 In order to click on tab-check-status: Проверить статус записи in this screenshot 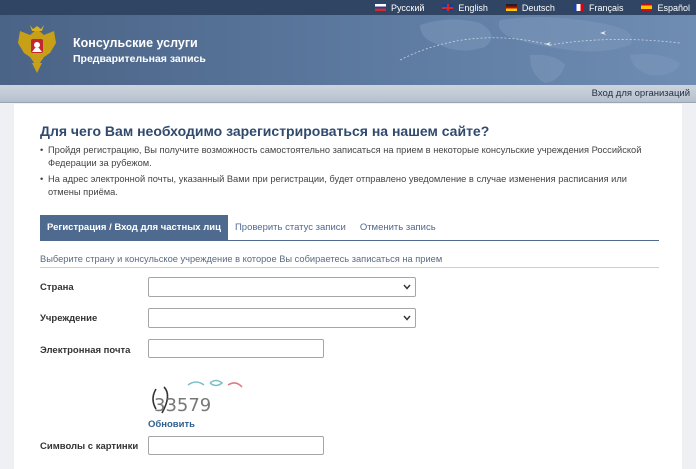, I will do `click(290, 227)`.